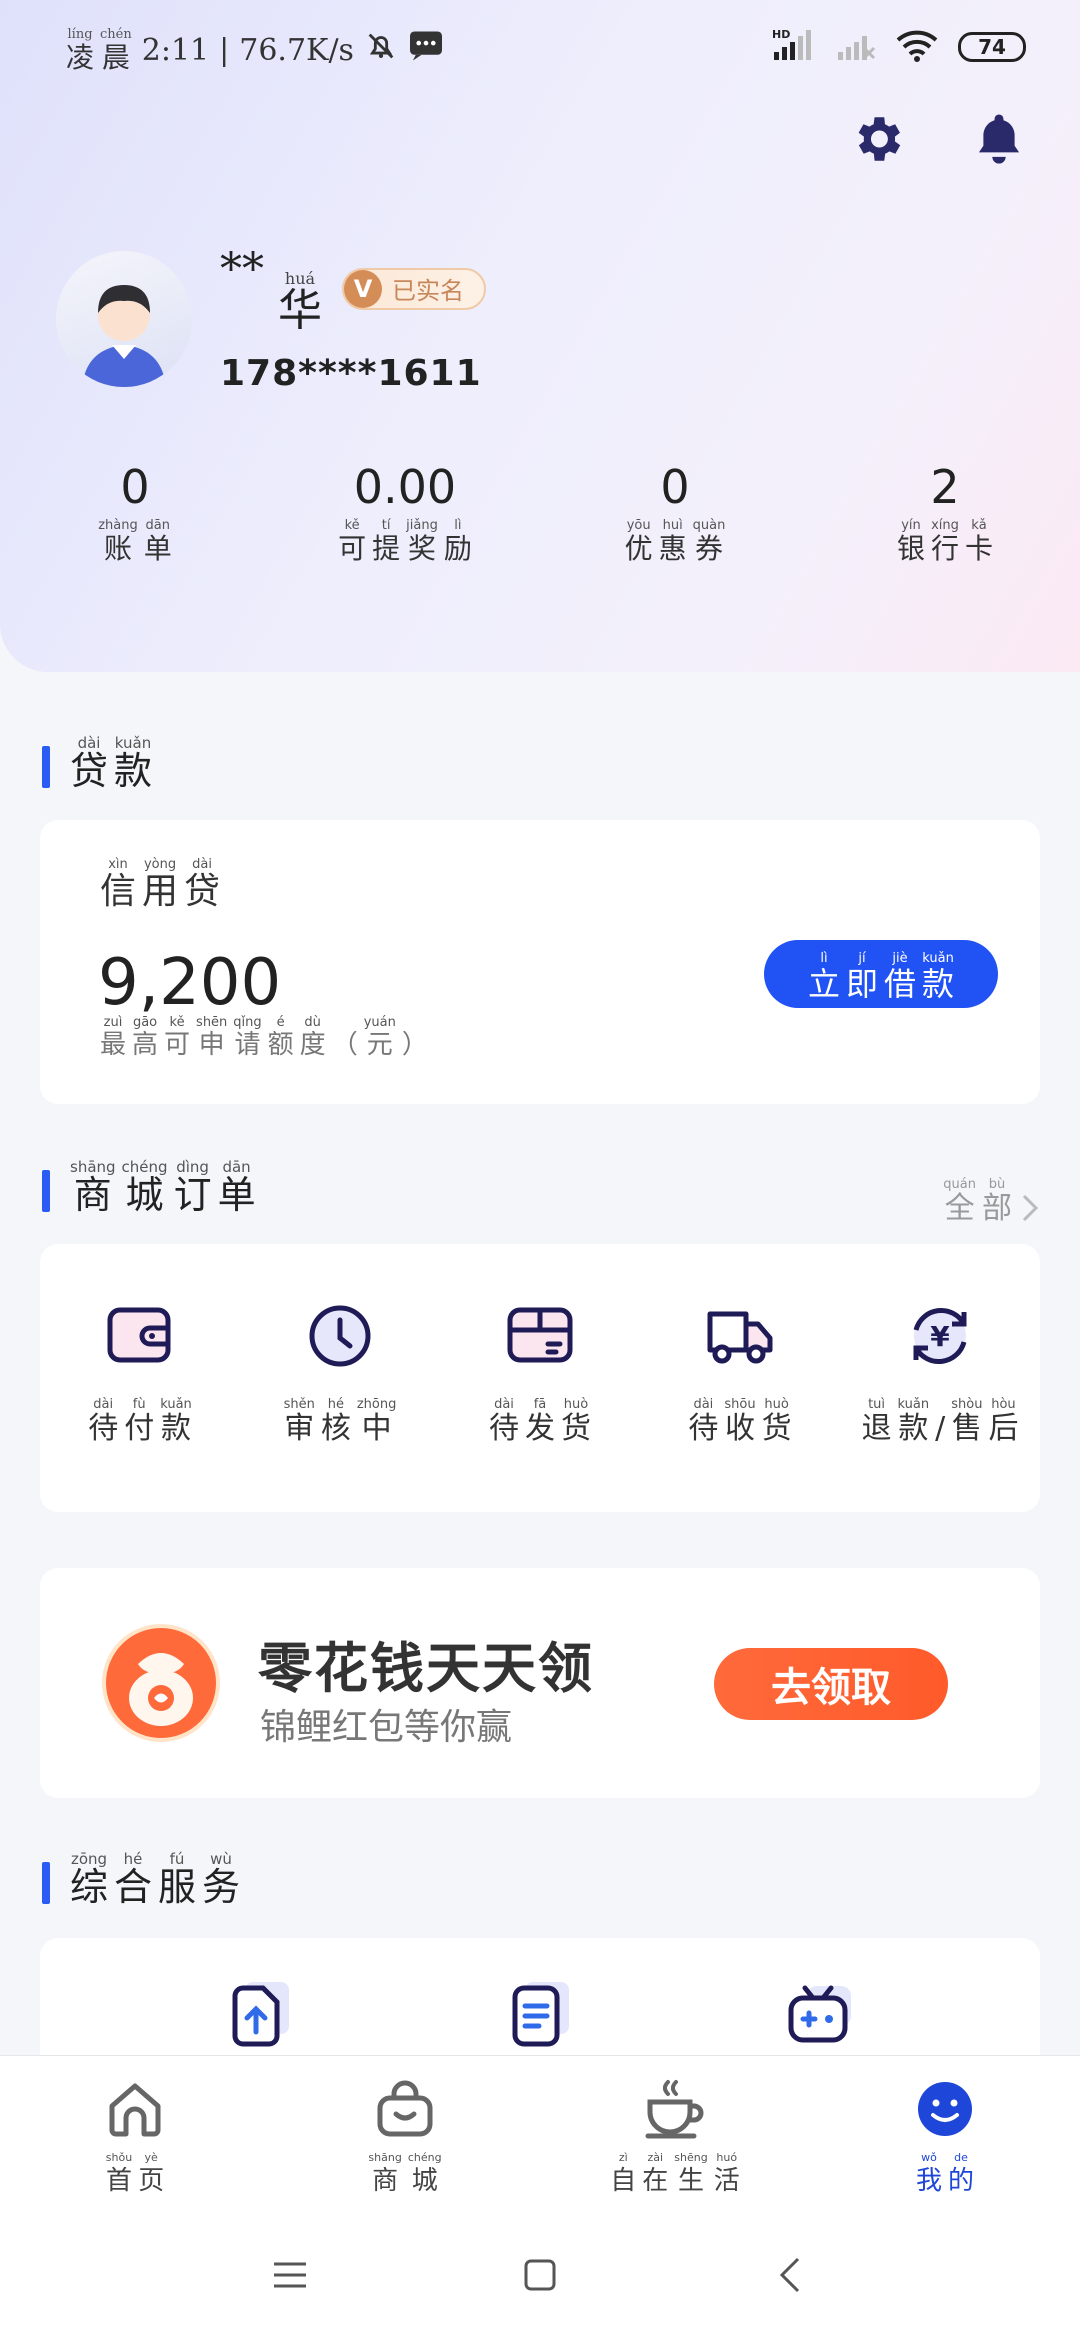  What do you see at coordinates (675, 2109) in the screenshot?
I see `coffee-cup-icon` at bounding box center [675, 2109].